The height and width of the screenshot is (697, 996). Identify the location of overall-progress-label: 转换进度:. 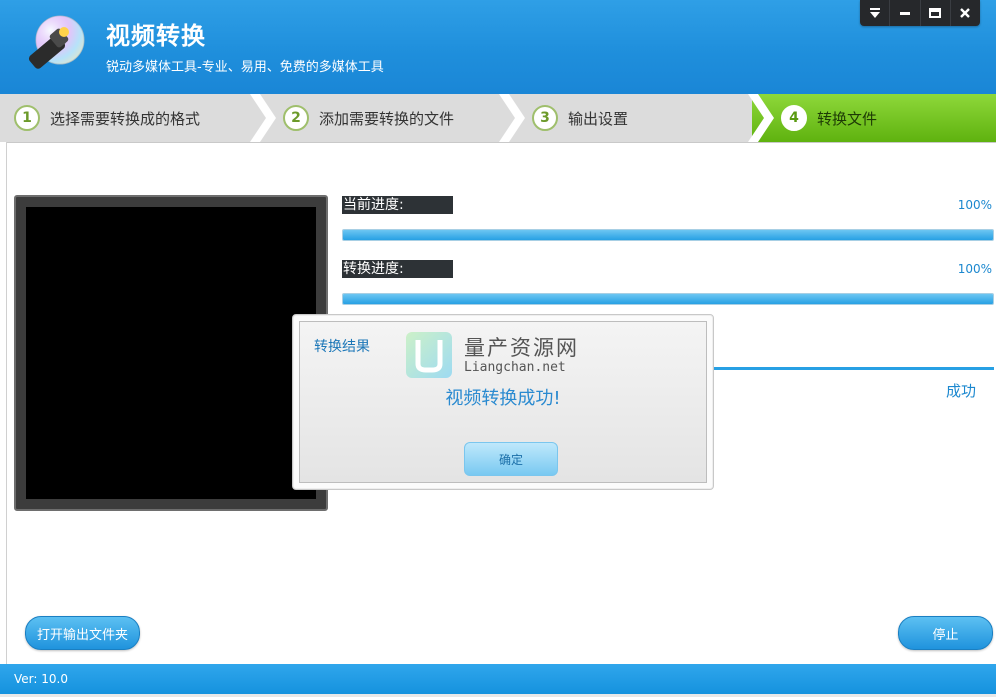
(397, 269).